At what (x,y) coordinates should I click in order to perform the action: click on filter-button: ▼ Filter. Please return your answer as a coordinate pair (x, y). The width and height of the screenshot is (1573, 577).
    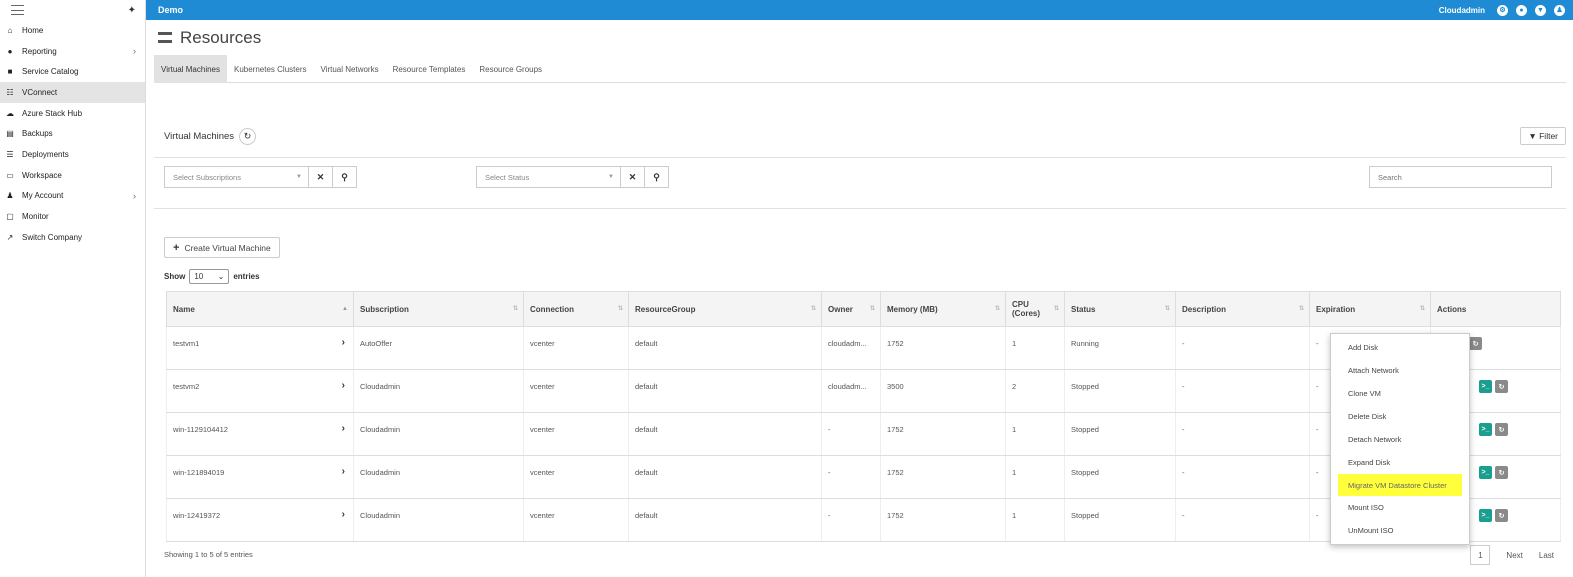
    Looking at the image, I should click on (1543, 136).